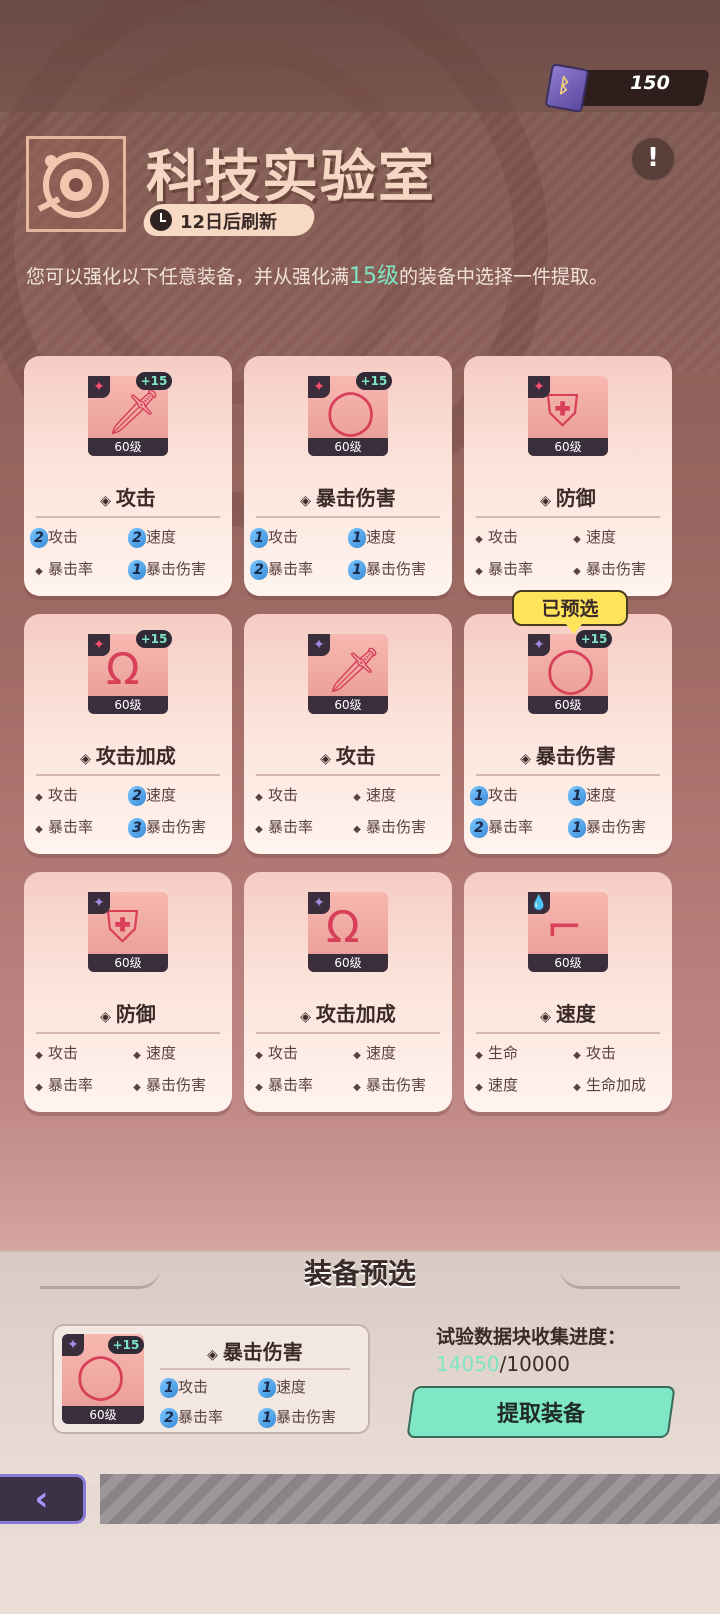 The width and height of the screenshot is (720, 1614). I want to click on equipment-card: ✦ 🗡 60级 攻击 ◆ 攻击 ◆ 速度 ◆ 暴击率 ◆ 暴击伤害, so click(348, 734).